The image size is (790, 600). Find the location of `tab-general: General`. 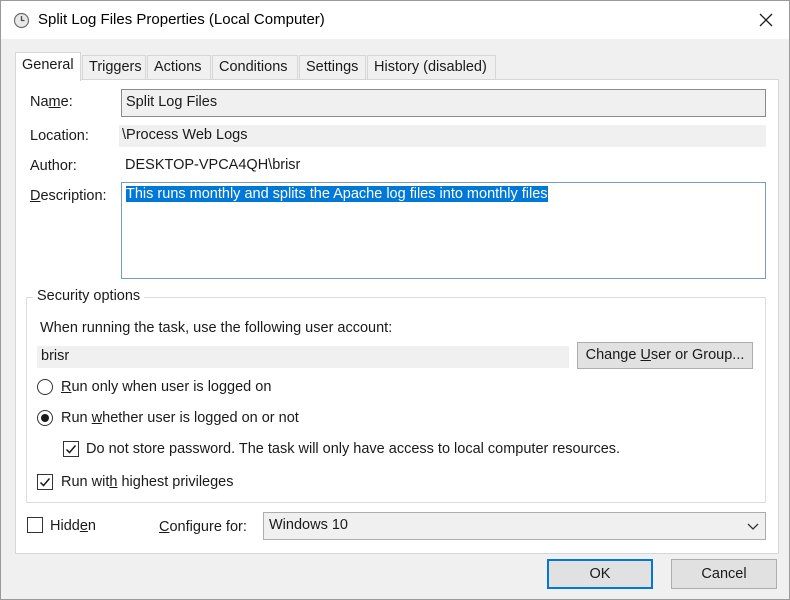

tab-general: General is located at coordinates (48, 66).